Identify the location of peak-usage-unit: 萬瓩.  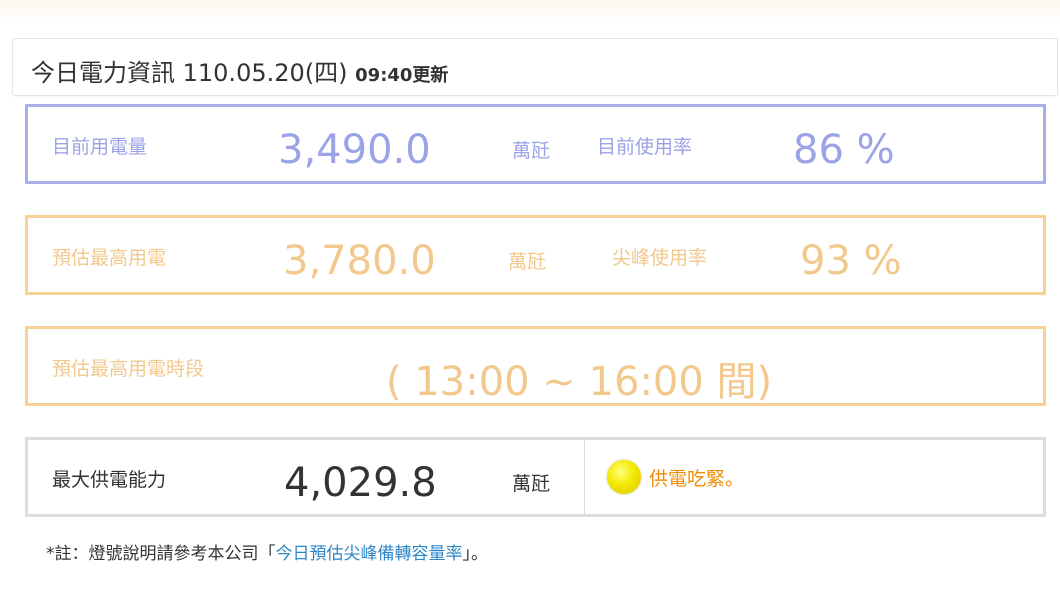
(527, 262).